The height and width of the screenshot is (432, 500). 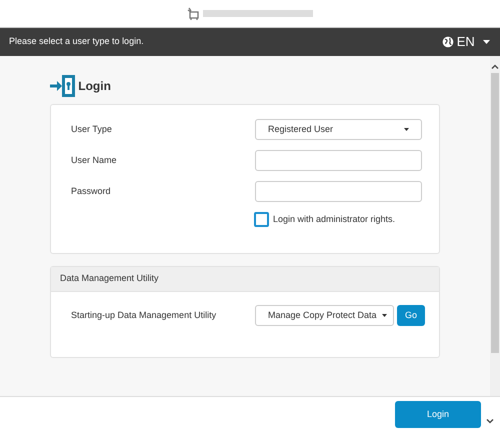 What do you see at coordinates (109, 279) in the screenshot?
I see `panel-title: Data Management Utility` at bounding box center [109, 279].